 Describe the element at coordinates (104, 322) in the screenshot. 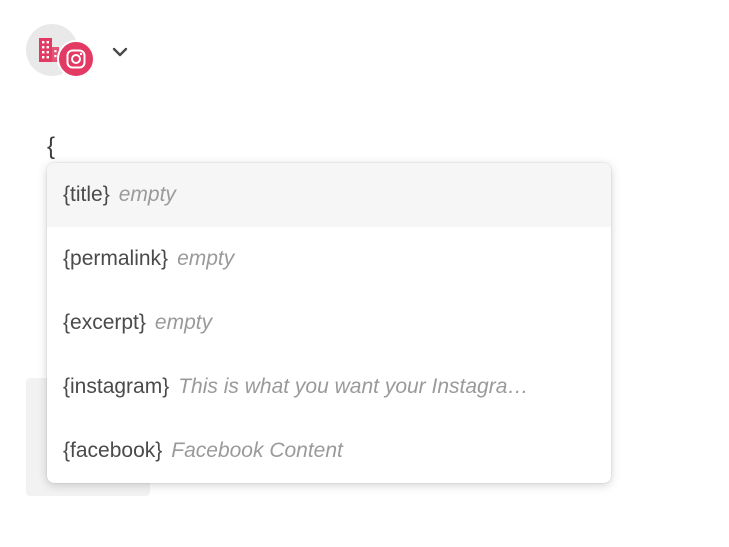

I see `suggestion-token: {excerpt}` at that location.